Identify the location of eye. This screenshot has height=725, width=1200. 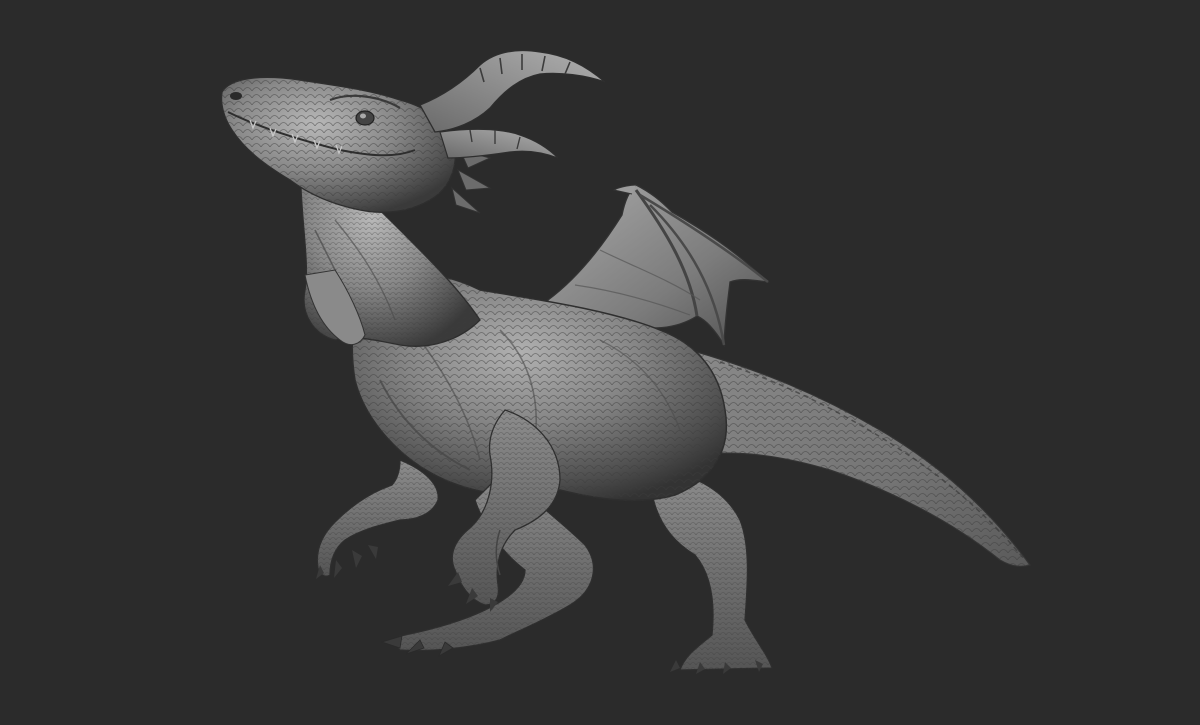
(365, 118).